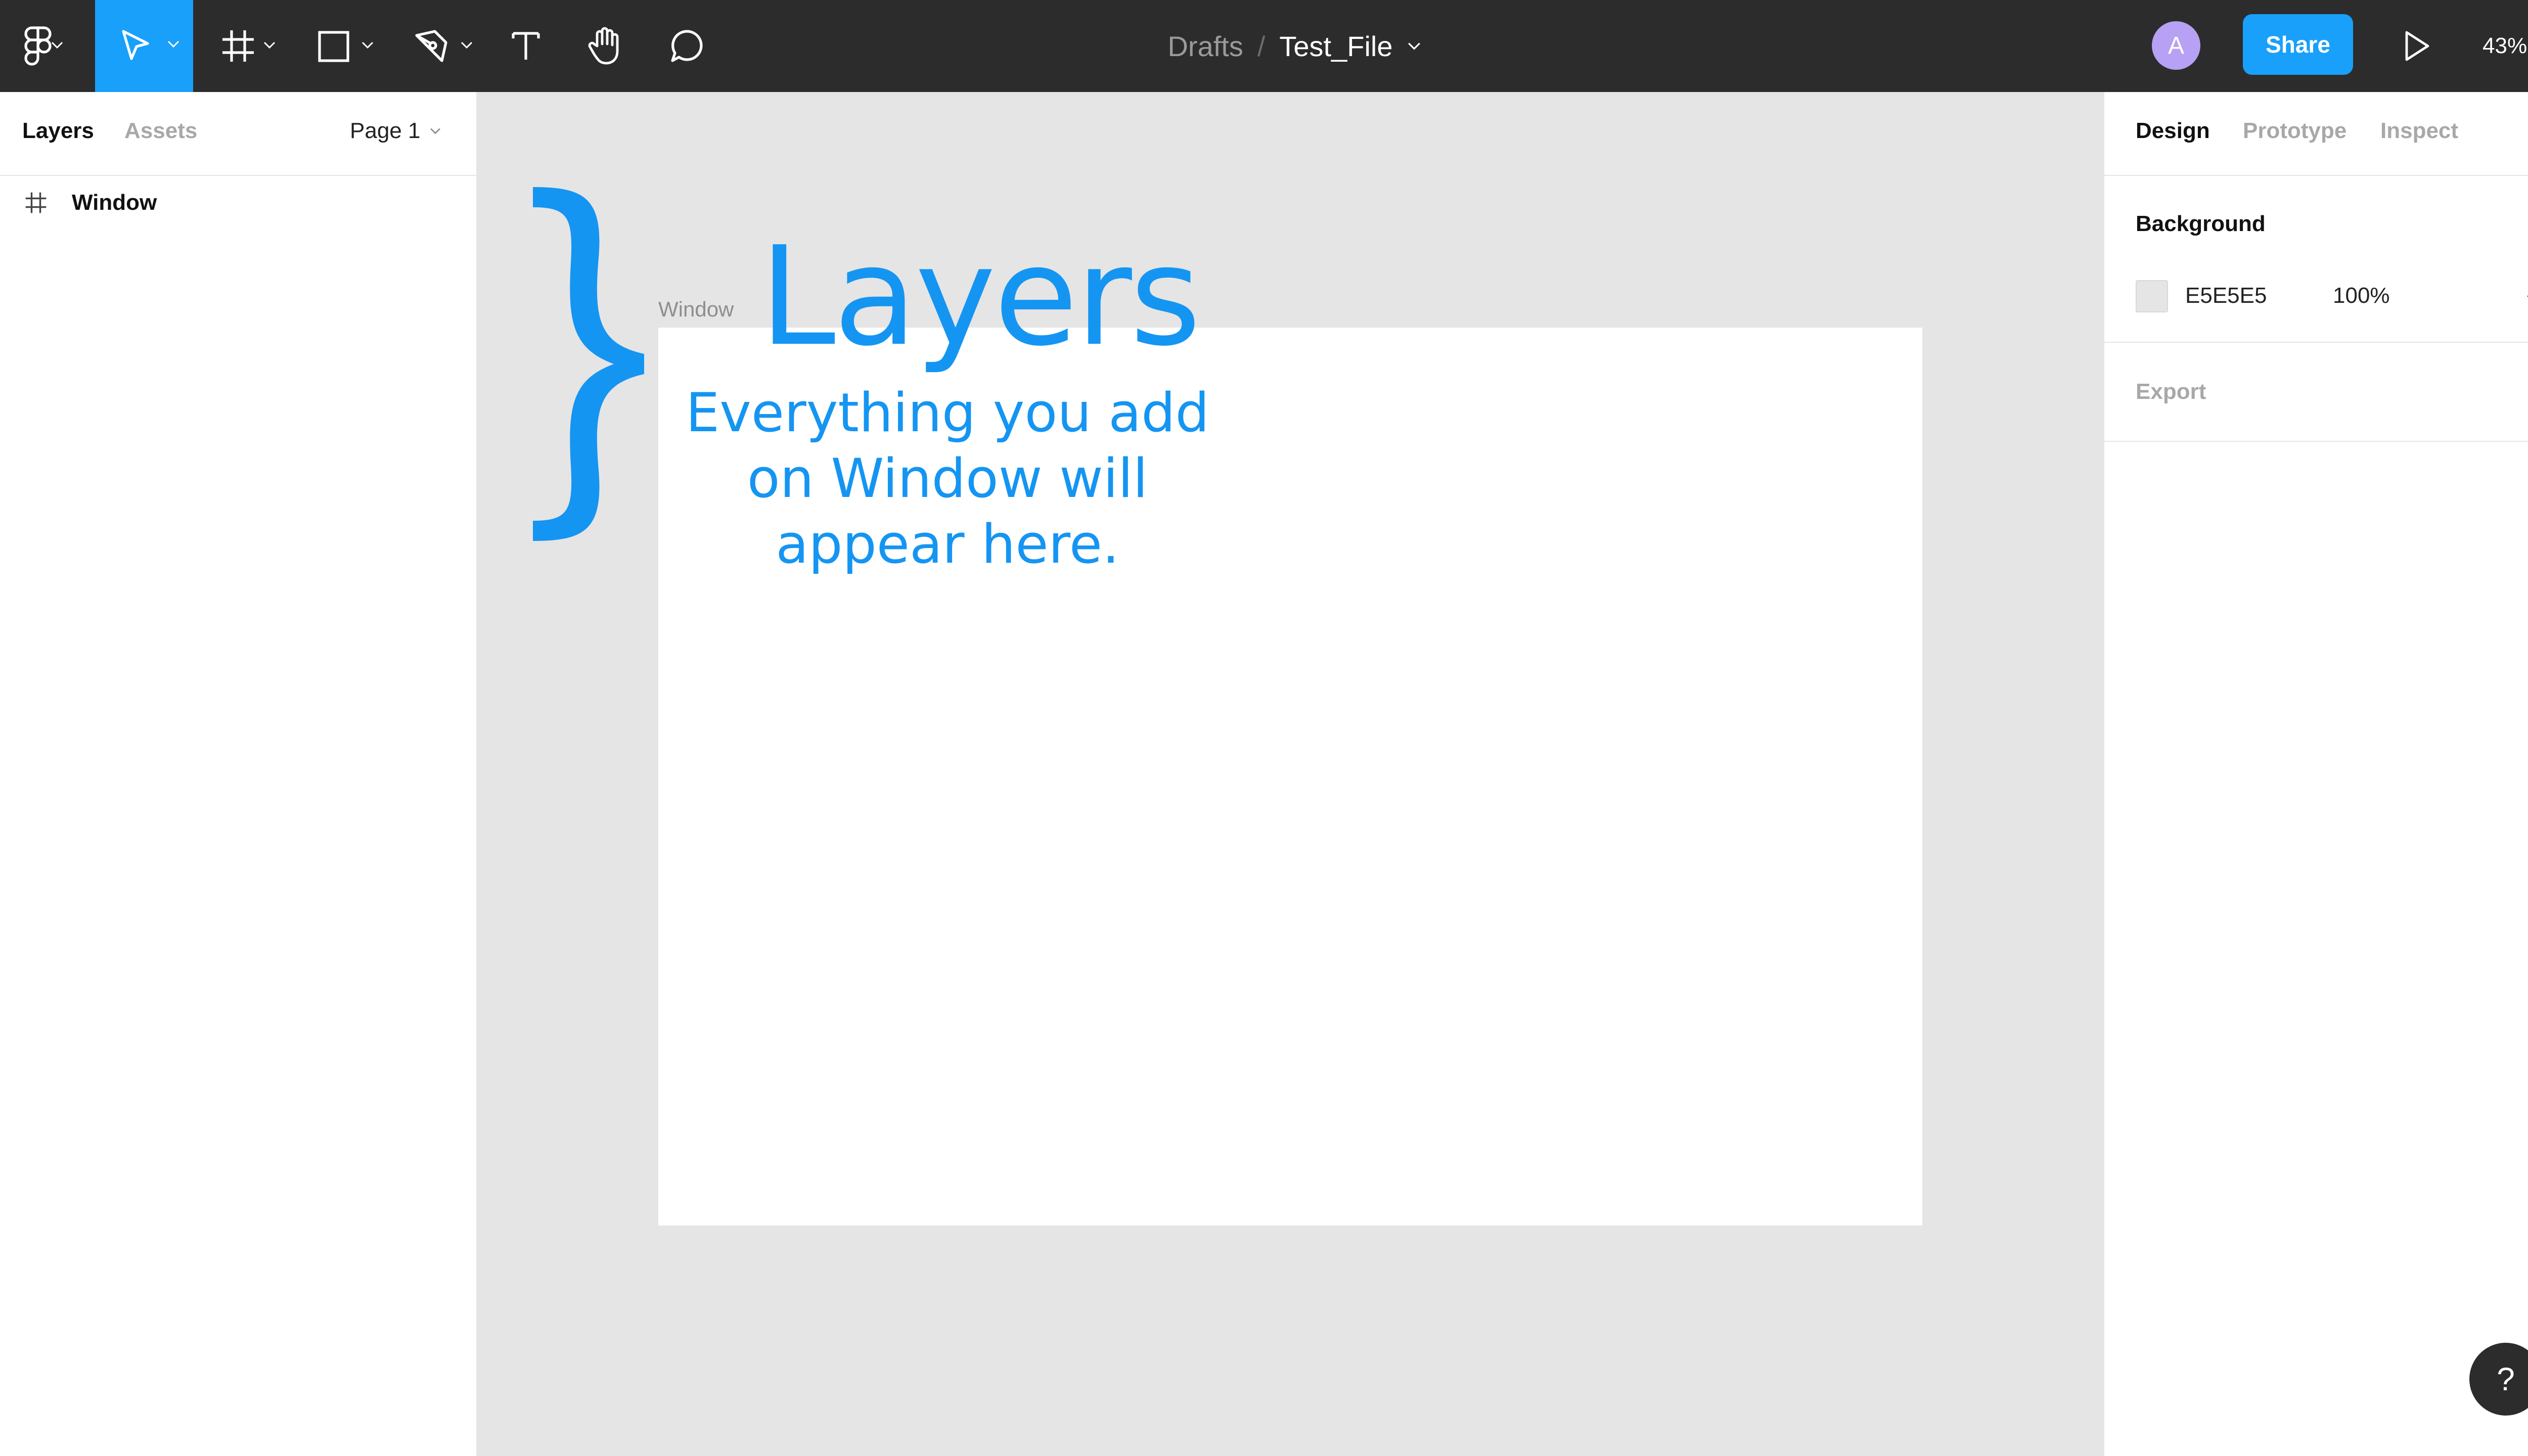 Image resolution: width=2528 pixels, height=1456 pixels. I want to click on breadcrumb-drafts-link: Drafts, so click(1205, 46).